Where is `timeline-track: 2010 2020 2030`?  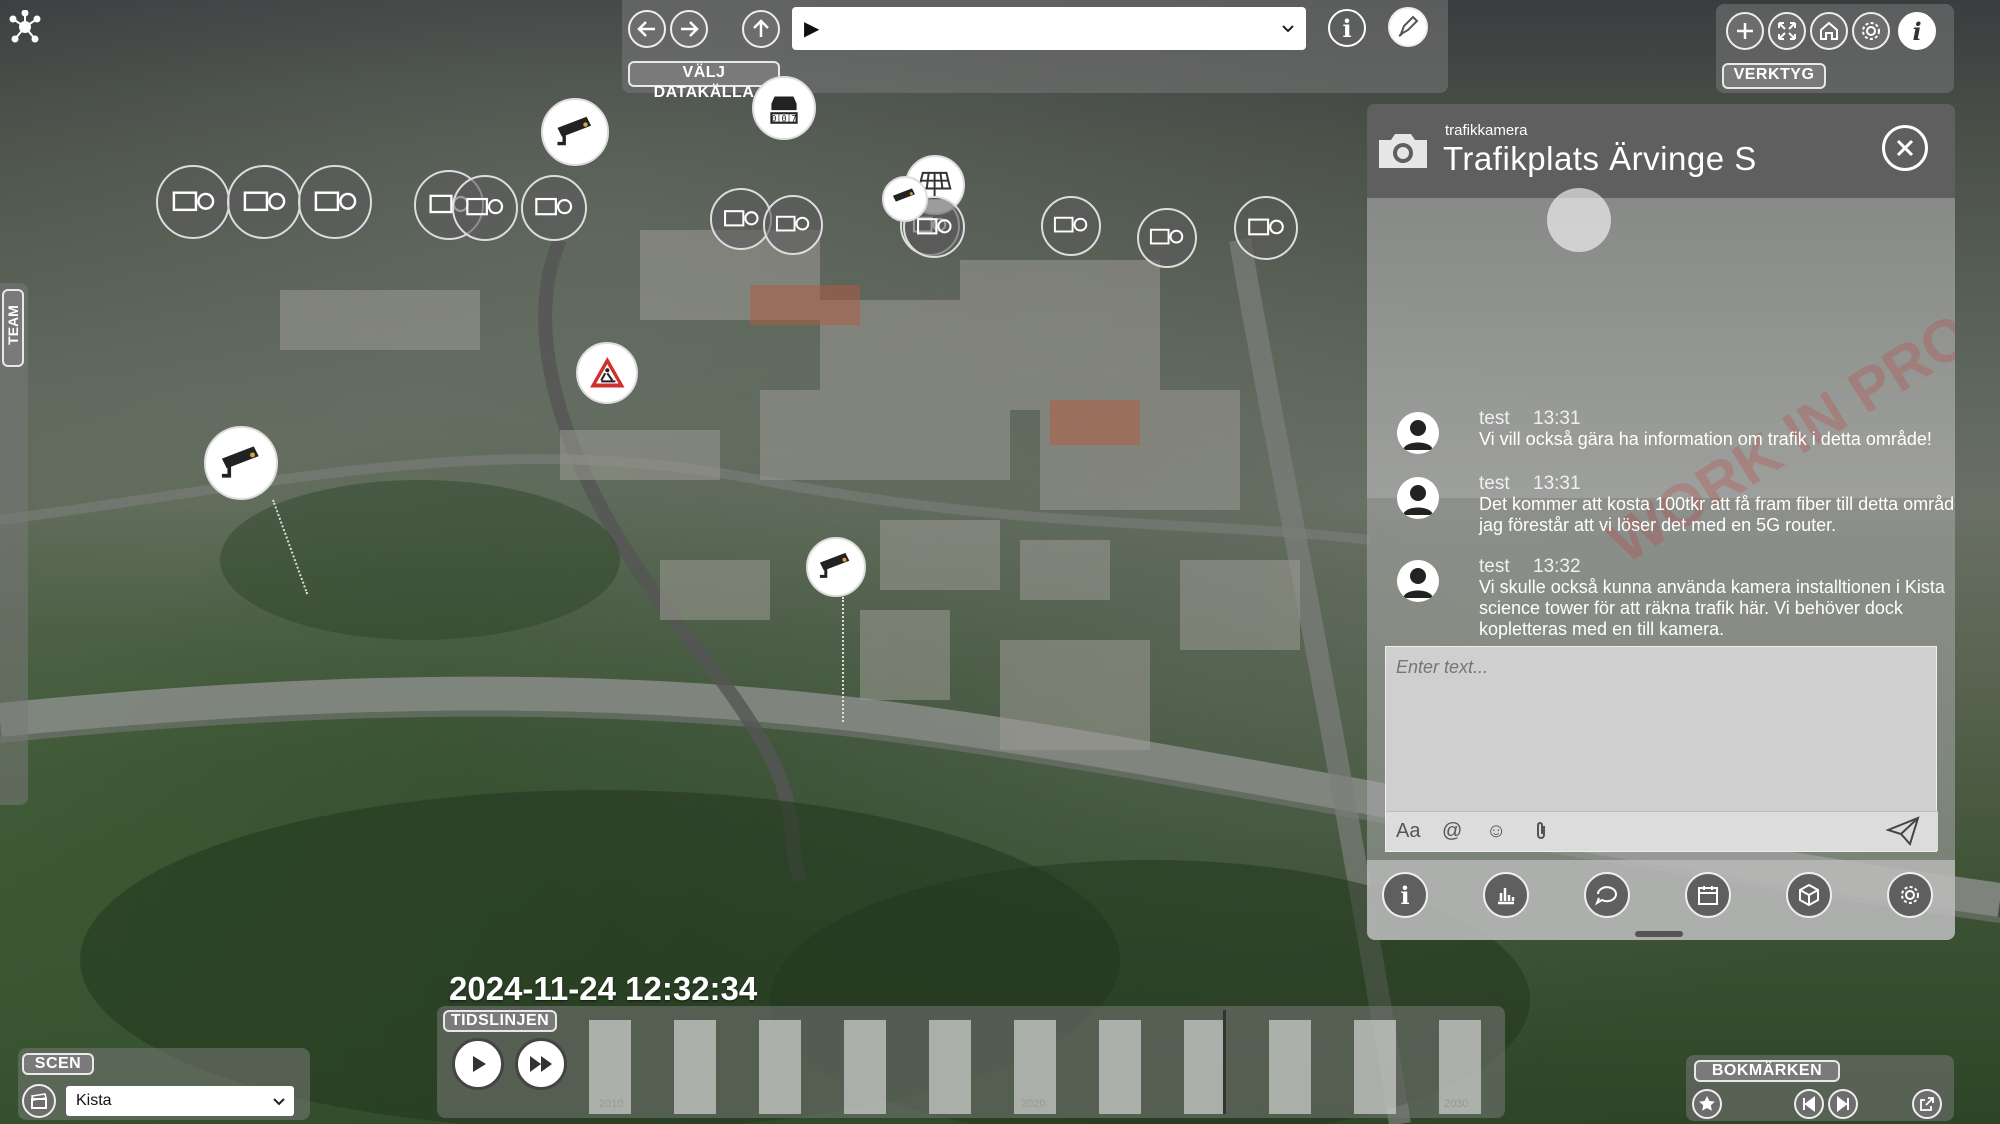
timeline-track: 2010 2020 2030 is located at coordinates (1039, 1062).